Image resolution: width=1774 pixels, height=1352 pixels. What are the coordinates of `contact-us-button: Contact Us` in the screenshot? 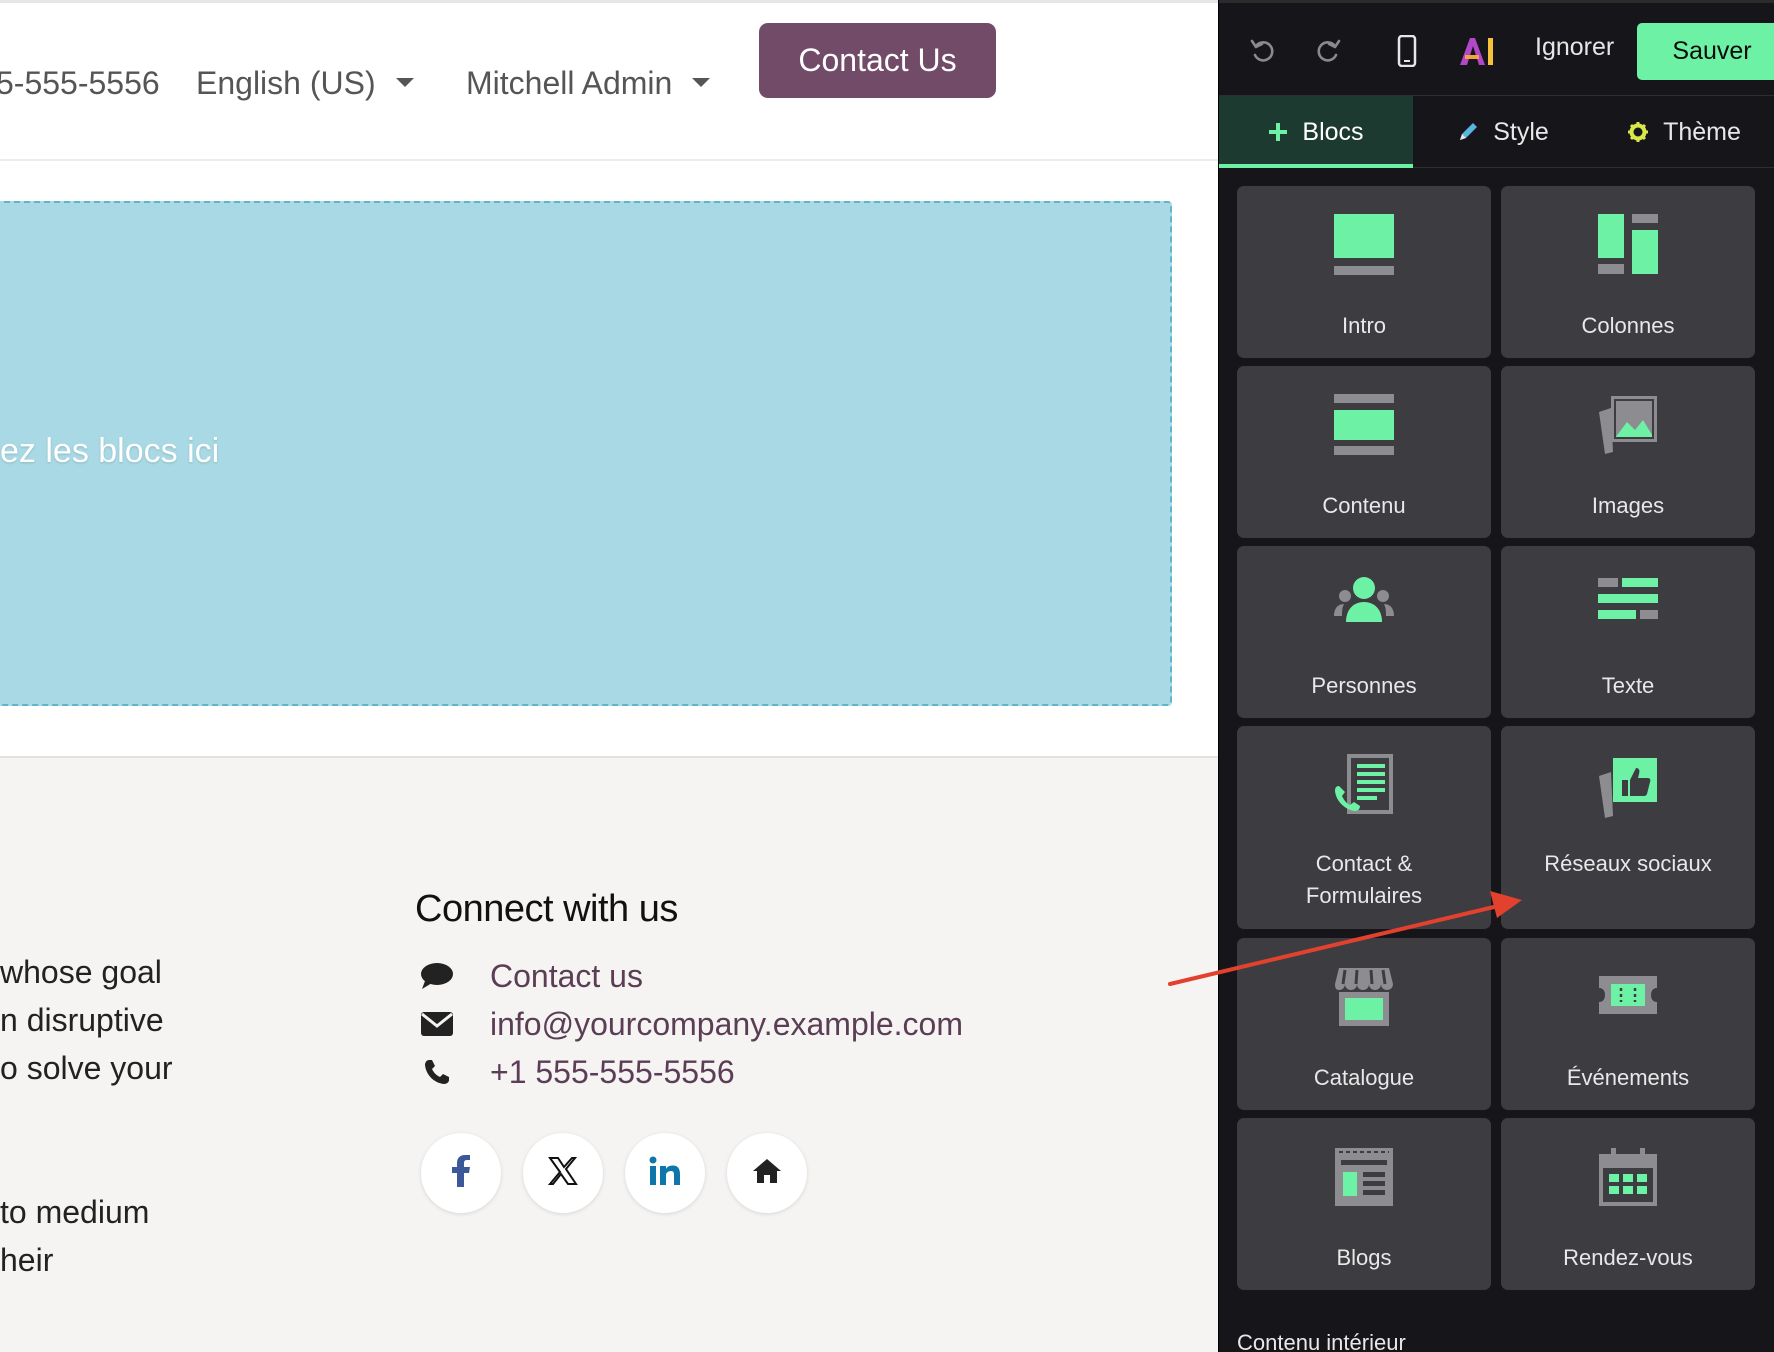 It's located at (877, 60).